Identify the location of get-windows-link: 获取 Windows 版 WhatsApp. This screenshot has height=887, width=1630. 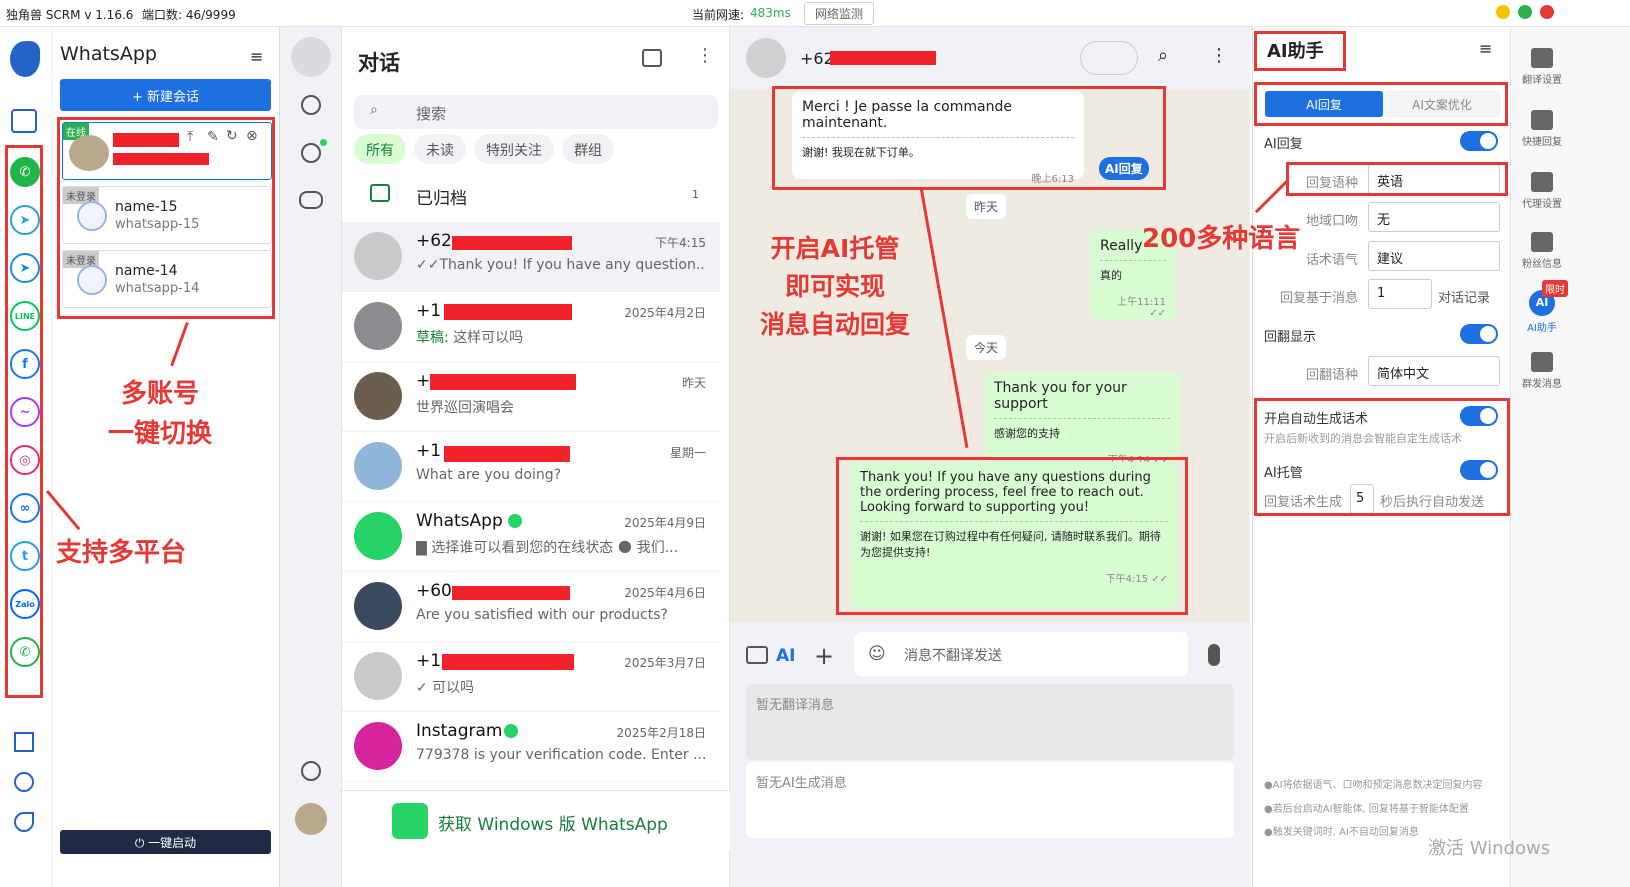
(553, 822).